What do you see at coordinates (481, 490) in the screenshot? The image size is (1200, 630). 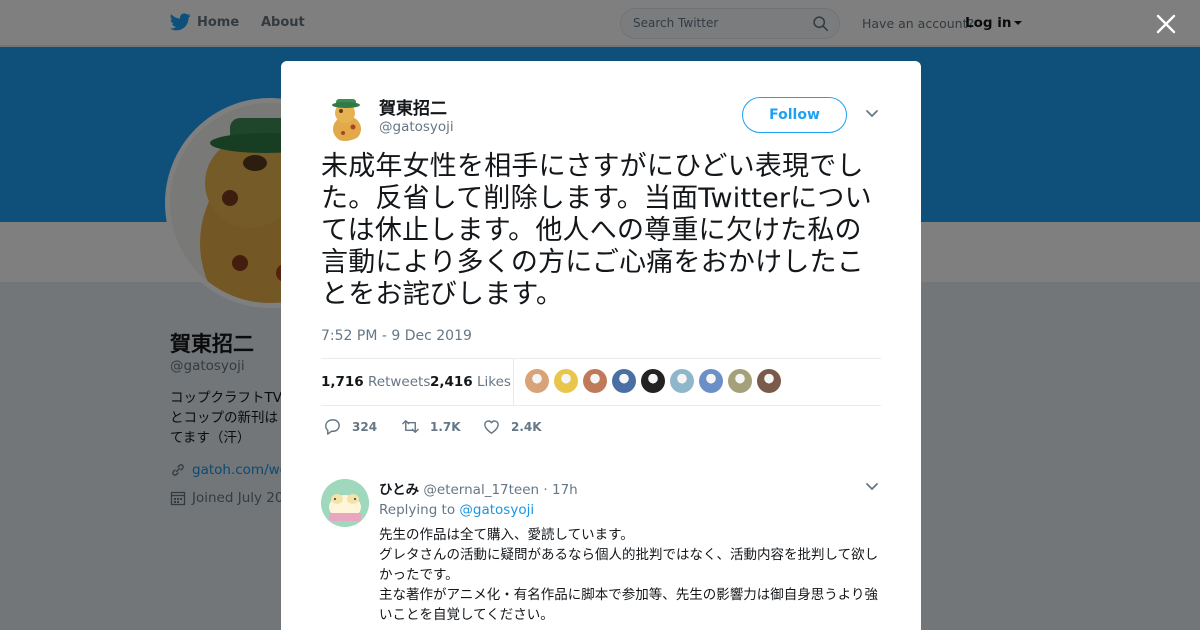 I see `reply-author-handle: @eternal_17teen` at bounding box center [481, 490].